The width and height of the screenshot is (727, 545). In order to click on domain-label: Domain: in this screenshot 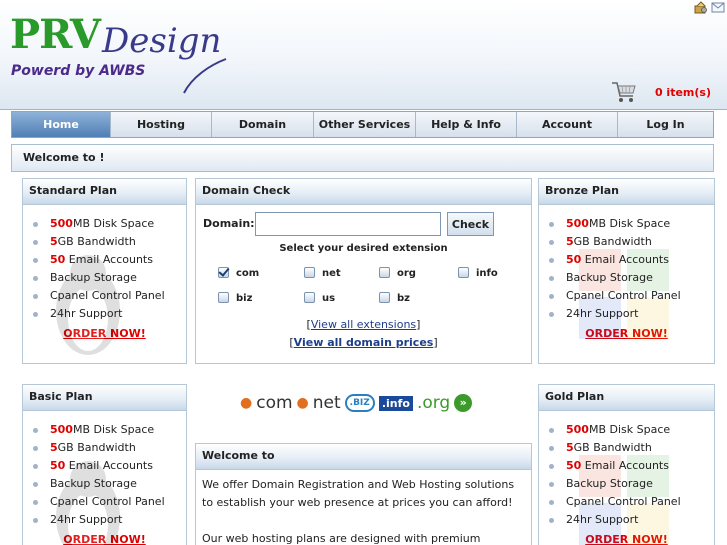, I will do `click(229, 223)`.